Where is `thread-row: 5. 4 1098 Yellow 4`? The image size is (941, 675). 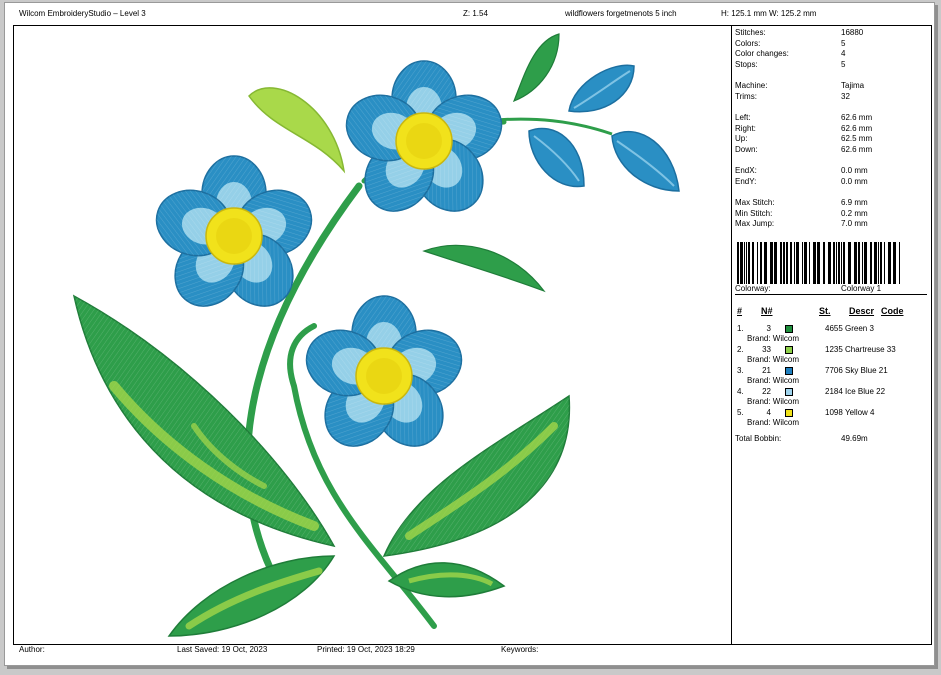 thread-row: 5. 4 1098 Yellow 4 is located at coordinates (806, 412).